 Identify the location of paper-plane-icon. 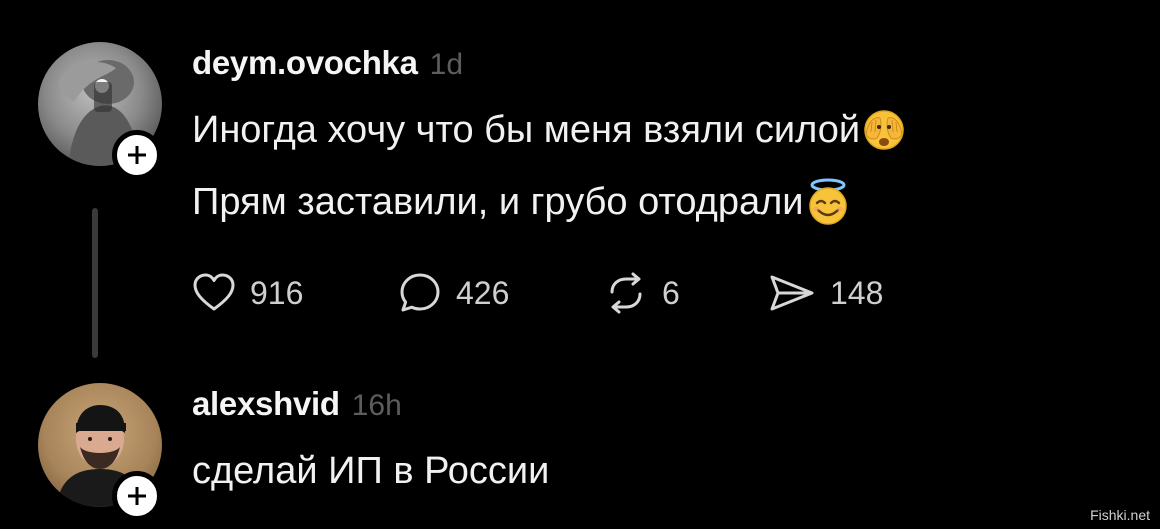
(792, 293).